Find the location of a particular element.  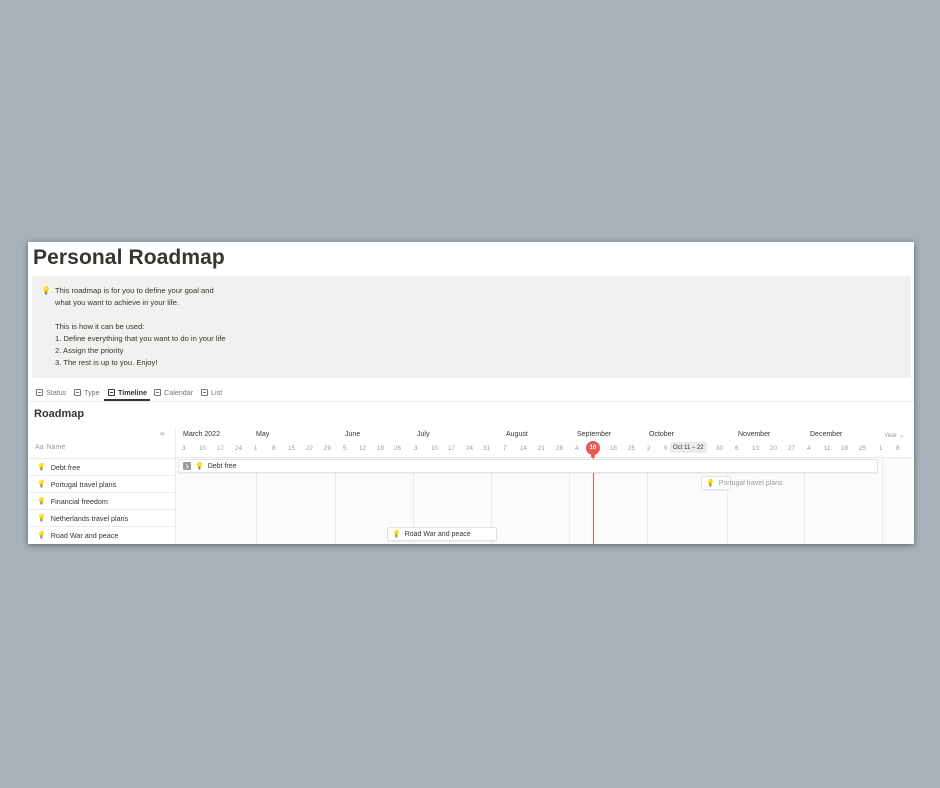

day-label: 17 is located at coordinates (451, 448).